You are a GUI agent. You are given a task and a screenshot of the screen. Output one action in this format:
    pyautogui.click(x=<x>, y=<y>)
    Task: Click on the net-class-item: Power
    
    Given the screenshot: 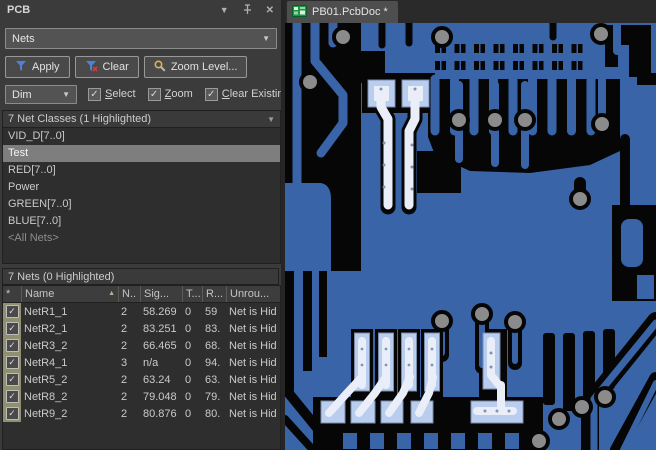 What is the action you would take?
    pyautogui.click(x=141, y=187)
    